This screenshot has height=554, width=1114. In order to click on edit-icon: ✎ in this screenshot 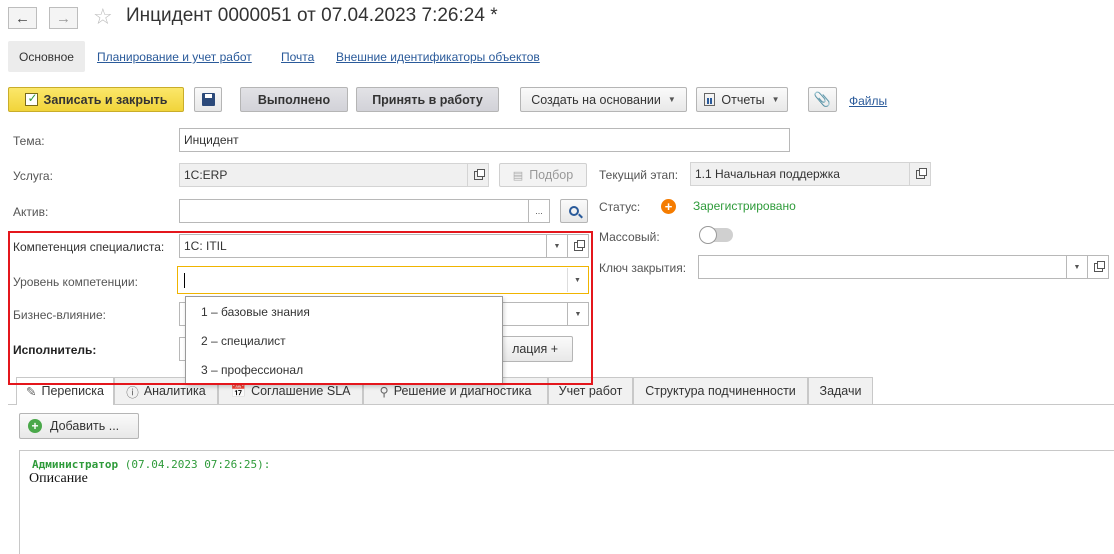, I will do `click(31, 391)`.